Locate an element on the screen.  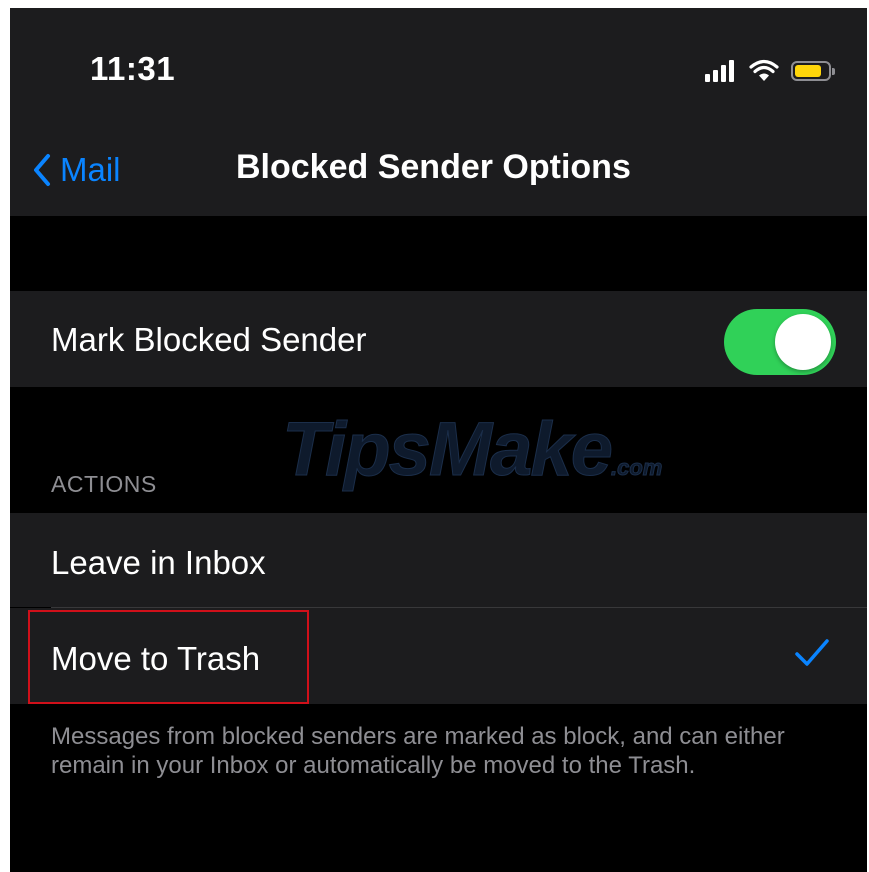
page-title: Blocked Sender Options is located at coordinates (433, 167).